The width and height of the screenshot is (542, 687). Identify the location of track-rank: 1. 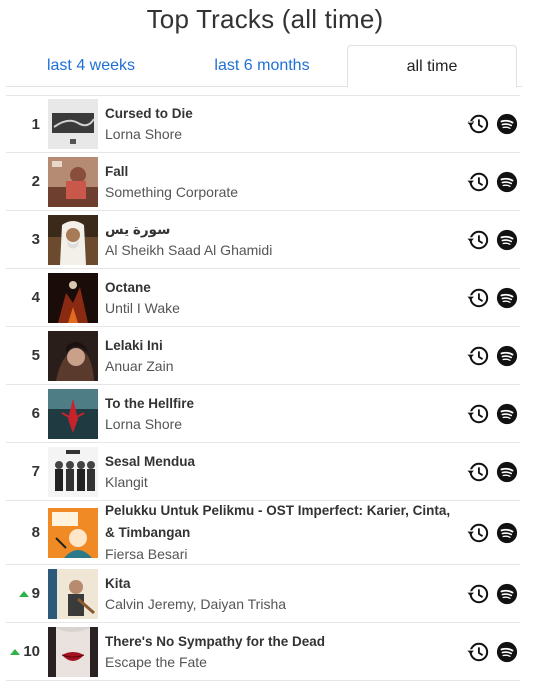
(35, 124).